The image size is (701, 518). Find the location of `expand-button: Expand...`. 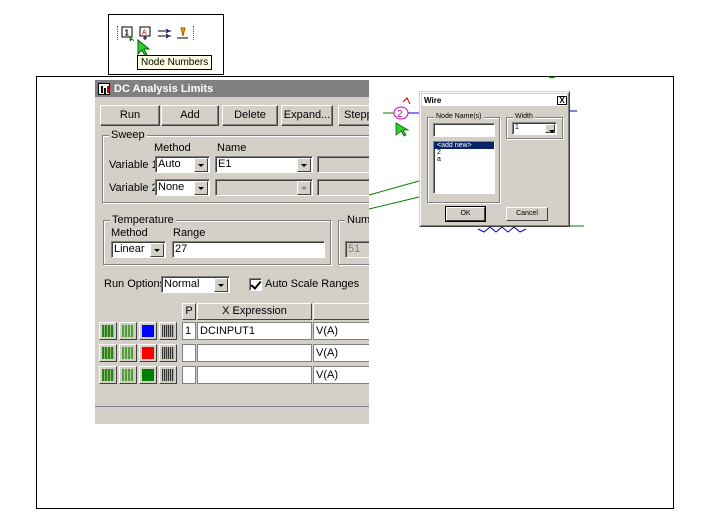

expand-button: Expand... is located at coordinates (307, 115).